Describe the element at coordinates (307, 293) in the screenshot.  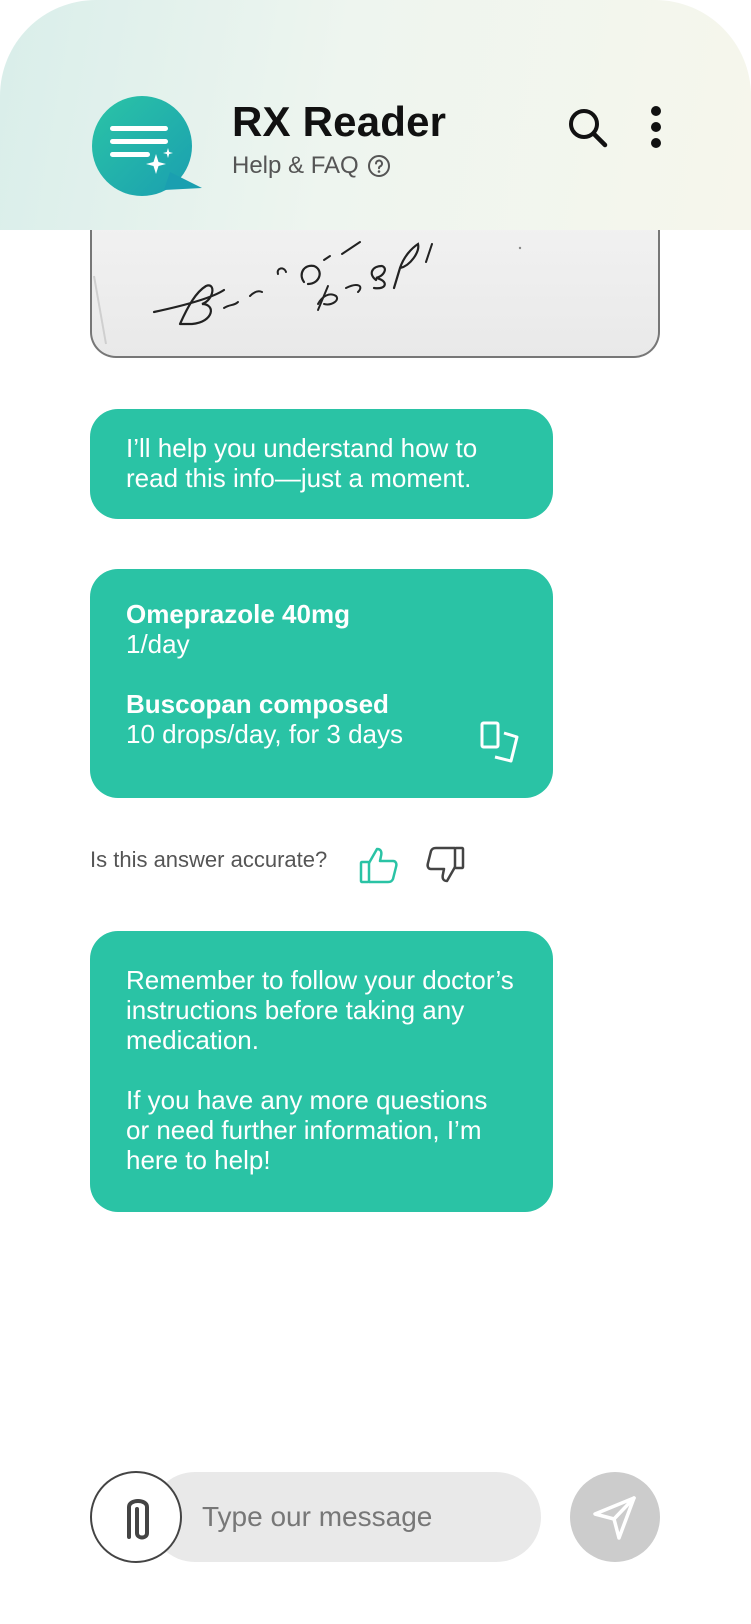
I see `prescription-handwriting` at that location.